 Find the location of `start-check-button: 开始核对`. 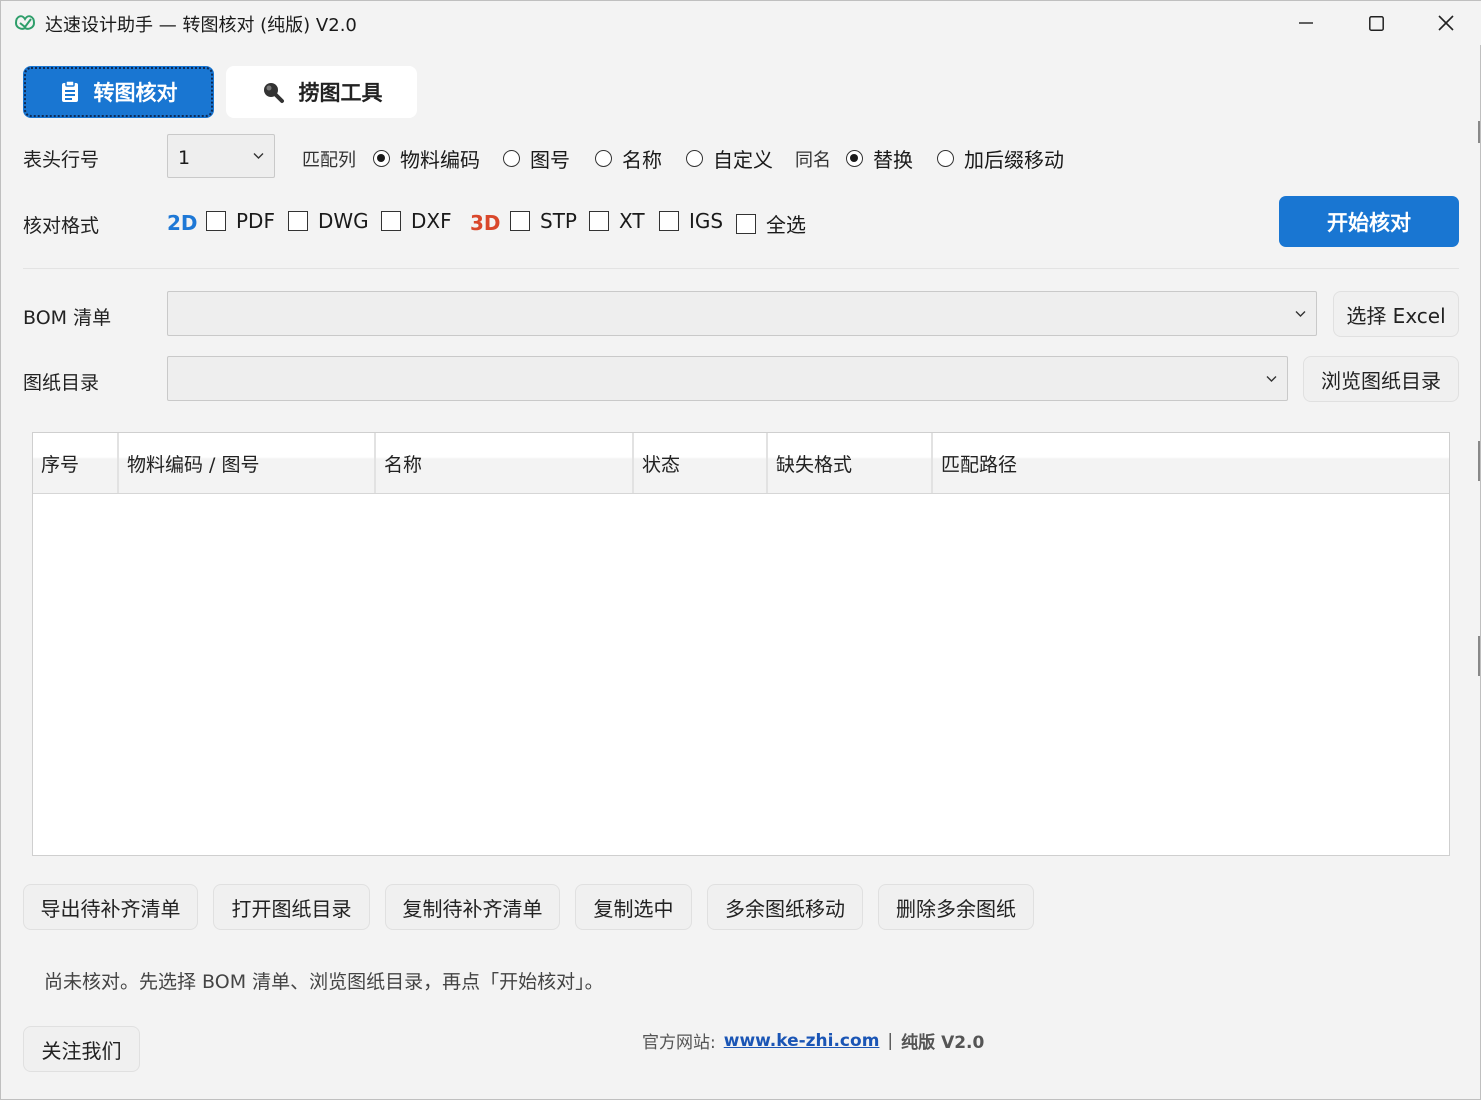

start-check-button: 开始核对 is located at coordinates (1369, 221).